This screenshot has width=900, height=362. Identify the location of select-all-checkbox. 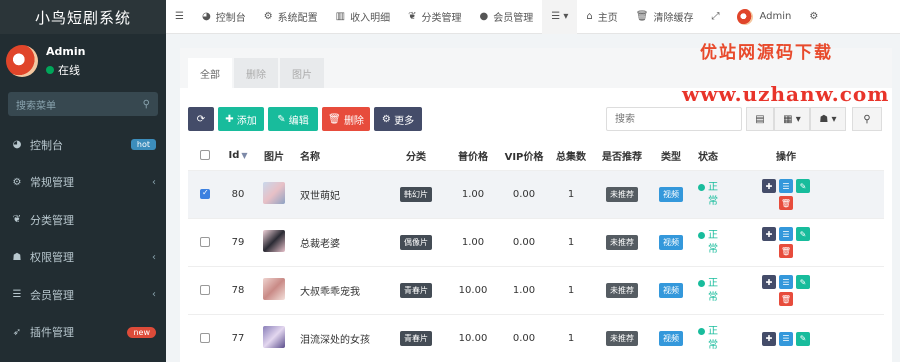
(205, 155).